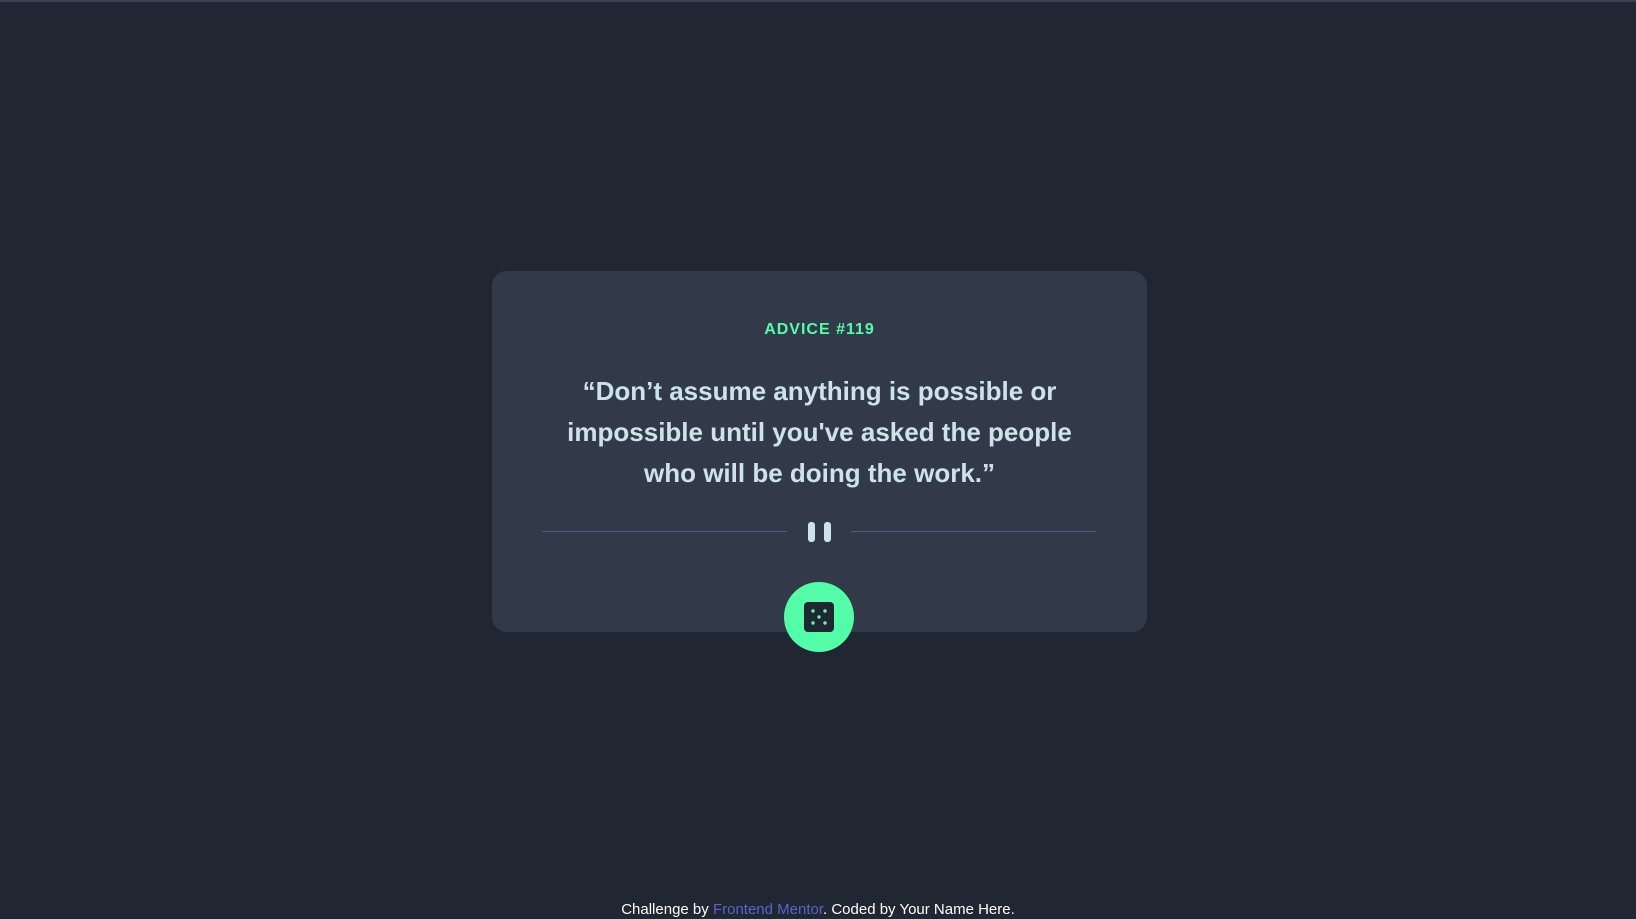 The height and width of the screenshot is (919, 1636). What do you see at coordinates (768, 909) in the screenshot?
I see `frontend-mentor-link: Frontend Mentor` at bounding box center [768, 909].